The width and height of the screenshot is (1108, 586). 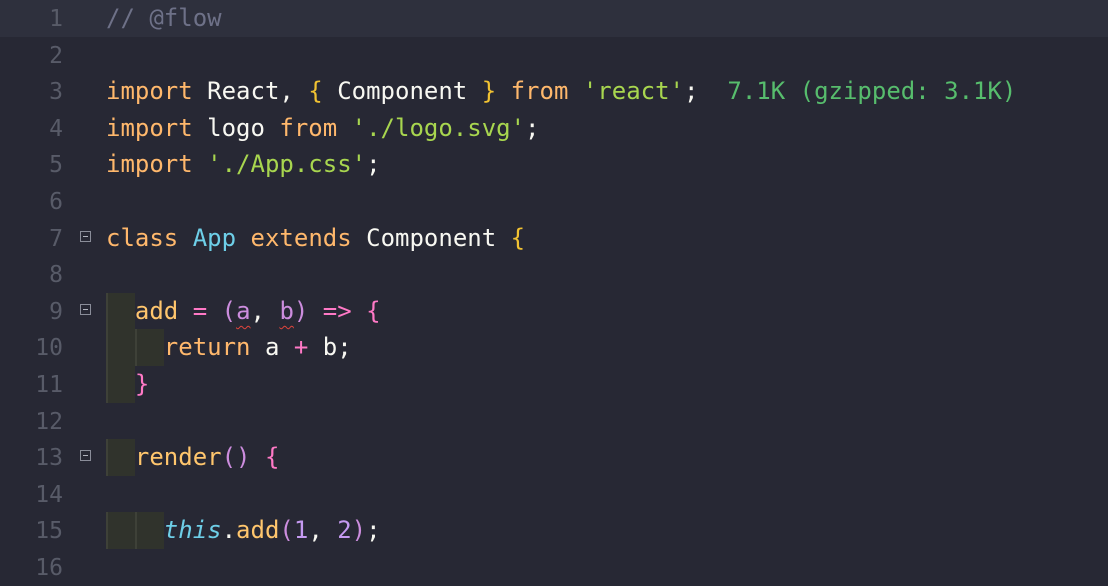 What do you see at coordinates (229, 347) in the screenshot?
I see `code-text: return a + b;` at bounding box center [229, 347].